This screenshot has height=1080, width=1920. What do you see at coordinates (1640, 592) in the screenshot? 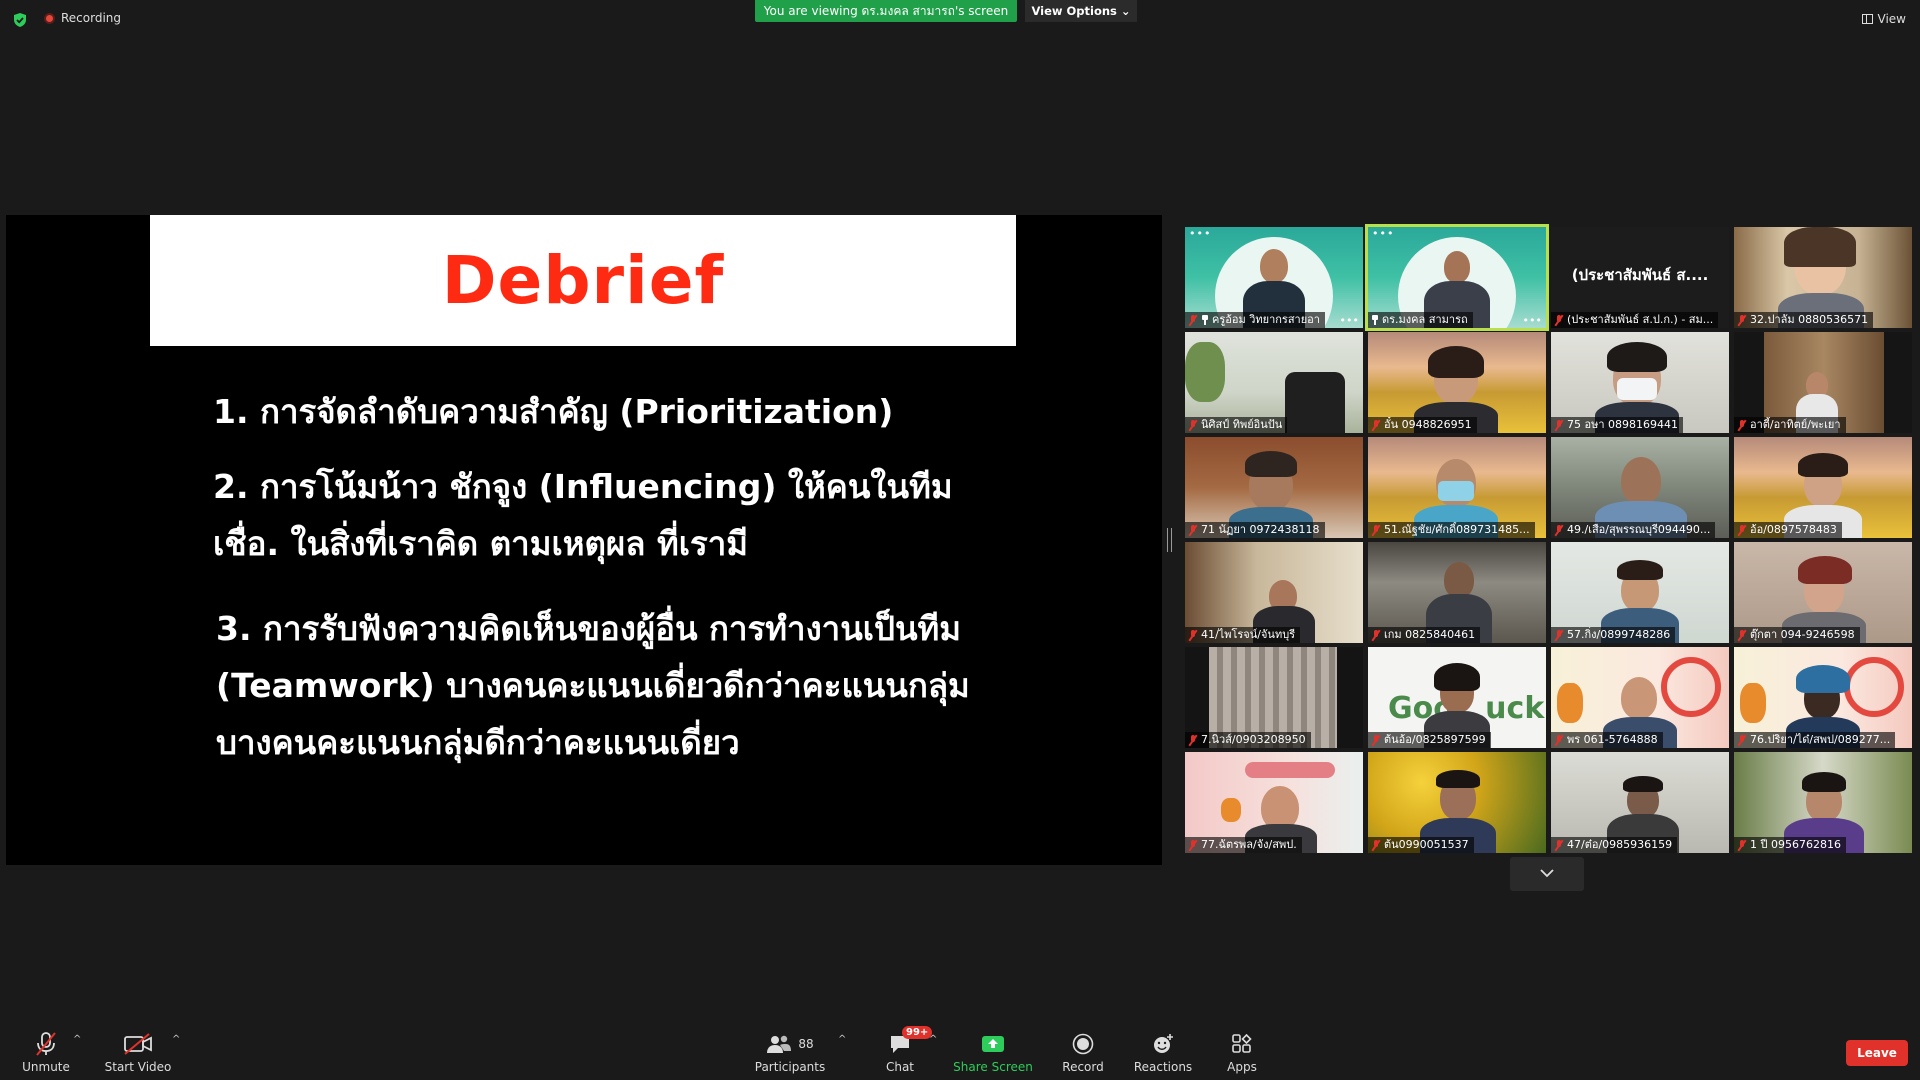
I see `video-tile: 57.กิ่ง/0899748286` at bounding box center [1640, 592].